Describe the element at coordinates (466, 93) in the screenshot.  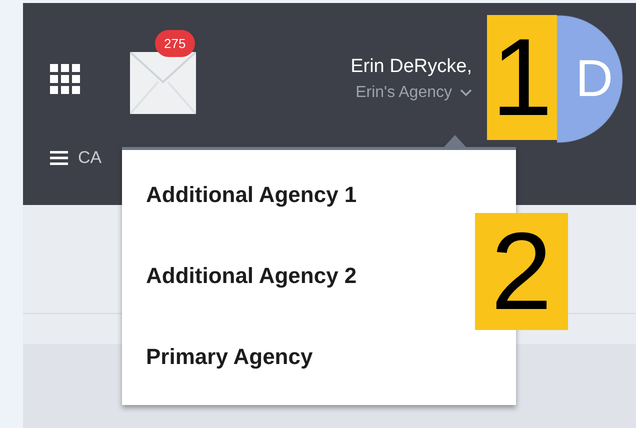
I see `chevron-down-icon` at that location.